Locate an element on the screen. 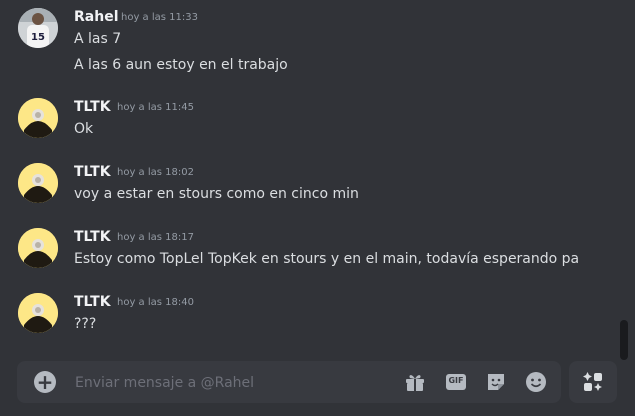 The height and width of the screenshot is (416, 635). apps-icon is located at coordinates (592, 381).